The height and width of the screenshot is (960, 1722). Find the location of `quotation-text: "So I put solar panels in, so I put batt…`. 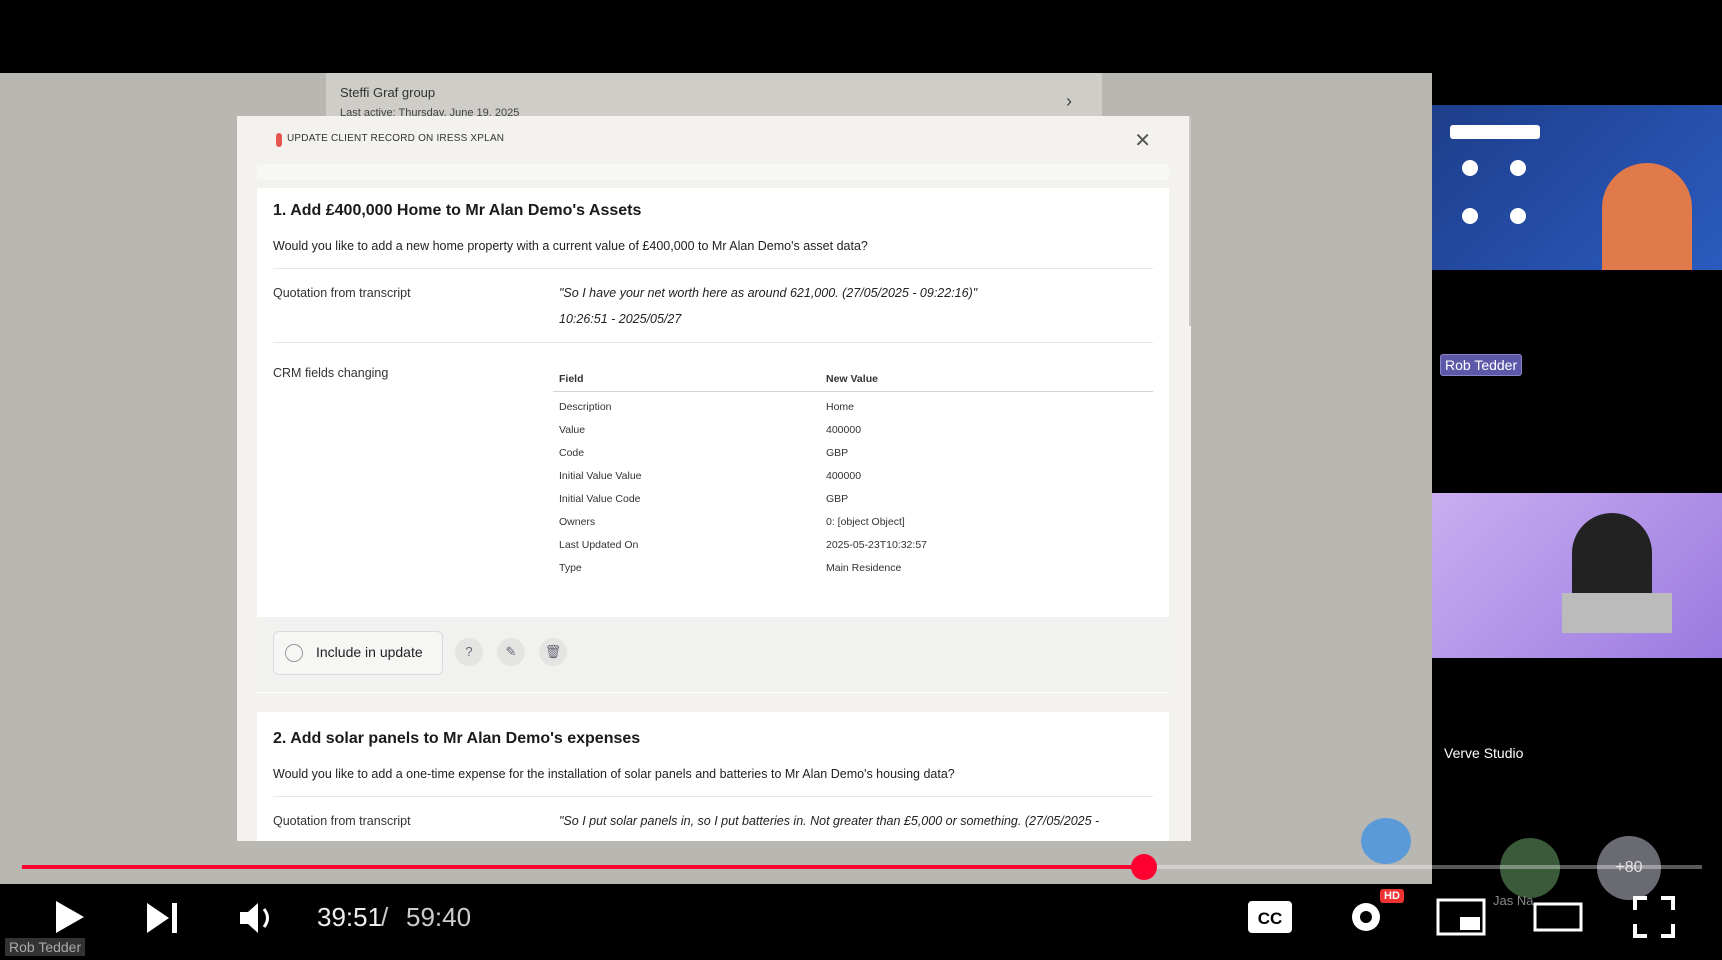

quotation-text: "So I put solar panels in, so I put batt… is located at coordinates (829, 821).